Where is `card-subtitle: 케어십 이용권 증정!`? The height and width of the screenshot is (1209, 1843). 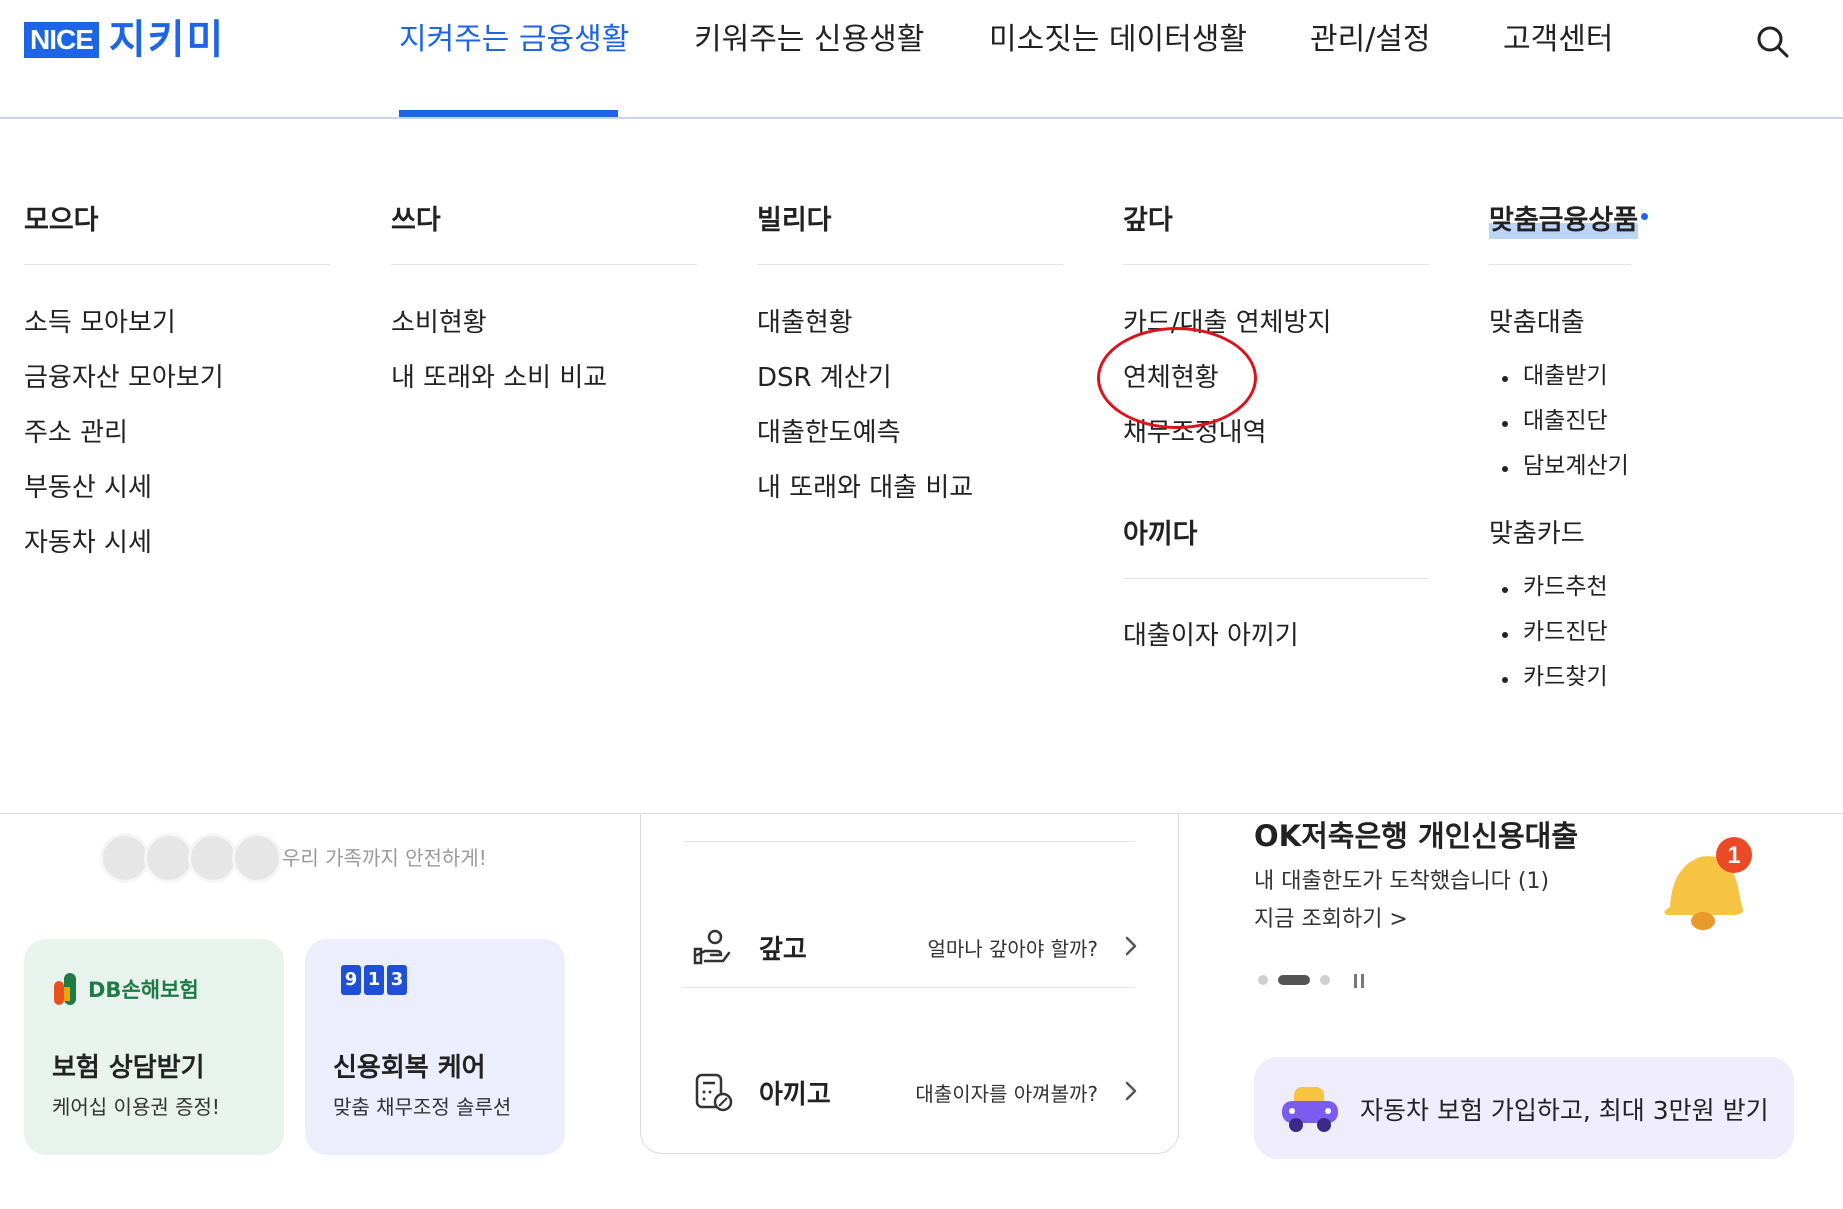
card-subtitle: 케어십 이용권 증정! is located at coordinates (136, 1107).